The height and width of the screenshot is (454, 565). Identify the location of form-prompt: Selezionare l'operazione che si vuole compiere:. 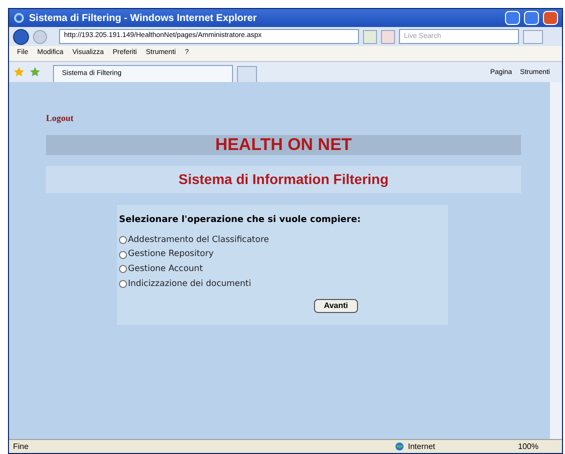
(240, 220).